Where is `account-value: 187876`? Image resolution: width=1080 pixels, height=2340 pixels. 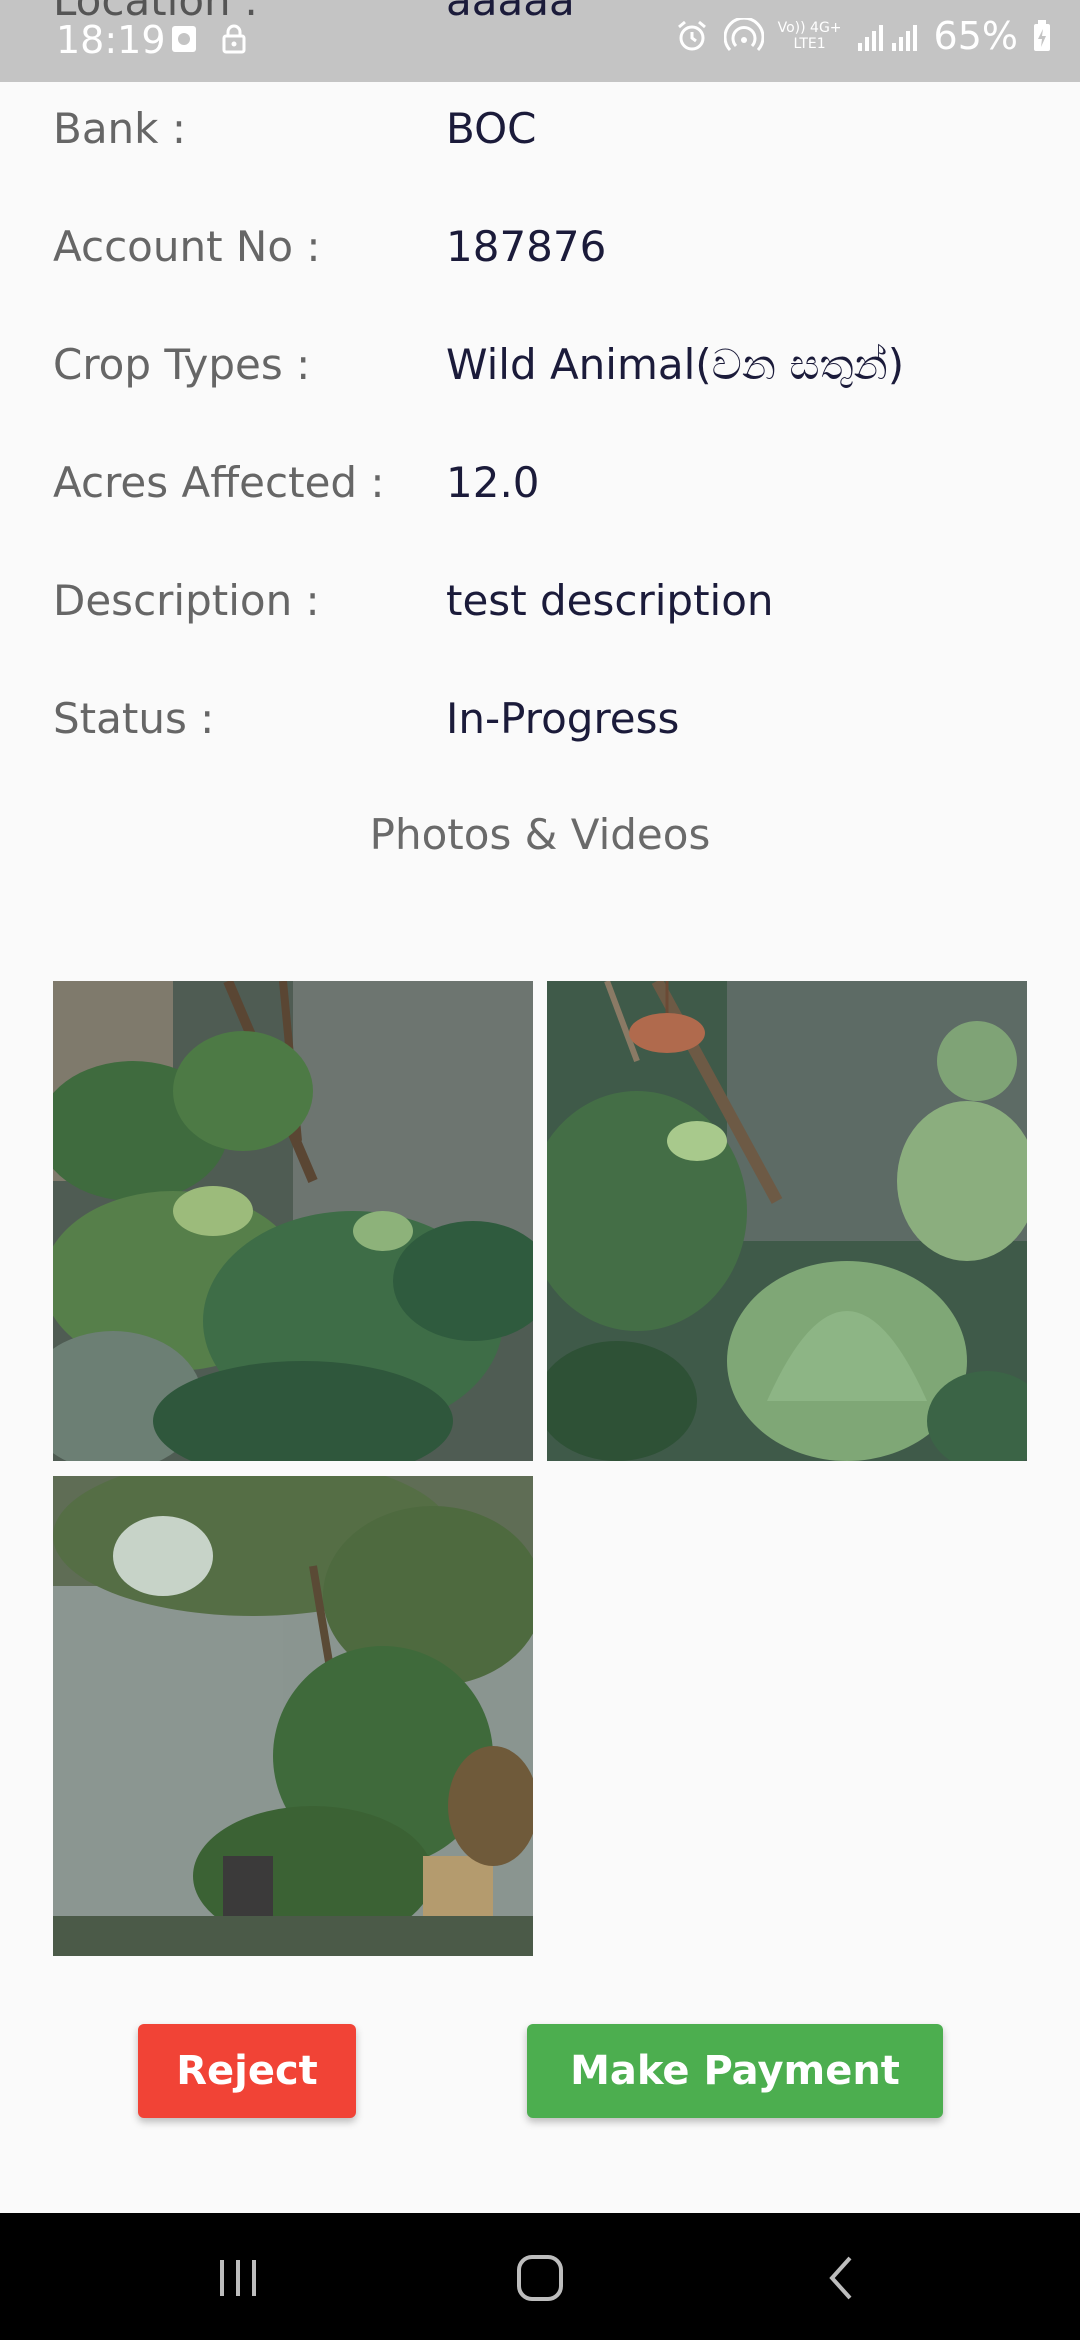 account-value: 187876 is located at coordinates (526, 246).